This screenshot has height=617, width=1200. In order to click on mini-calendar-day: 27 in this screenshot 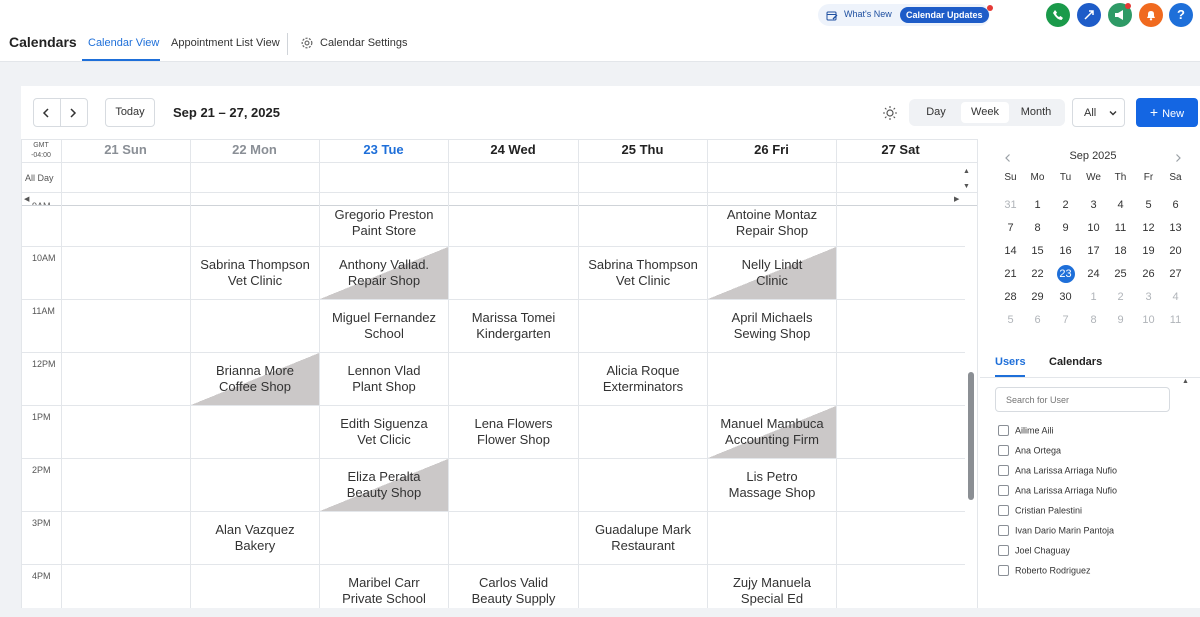, I will do `click(1175, 274)`.